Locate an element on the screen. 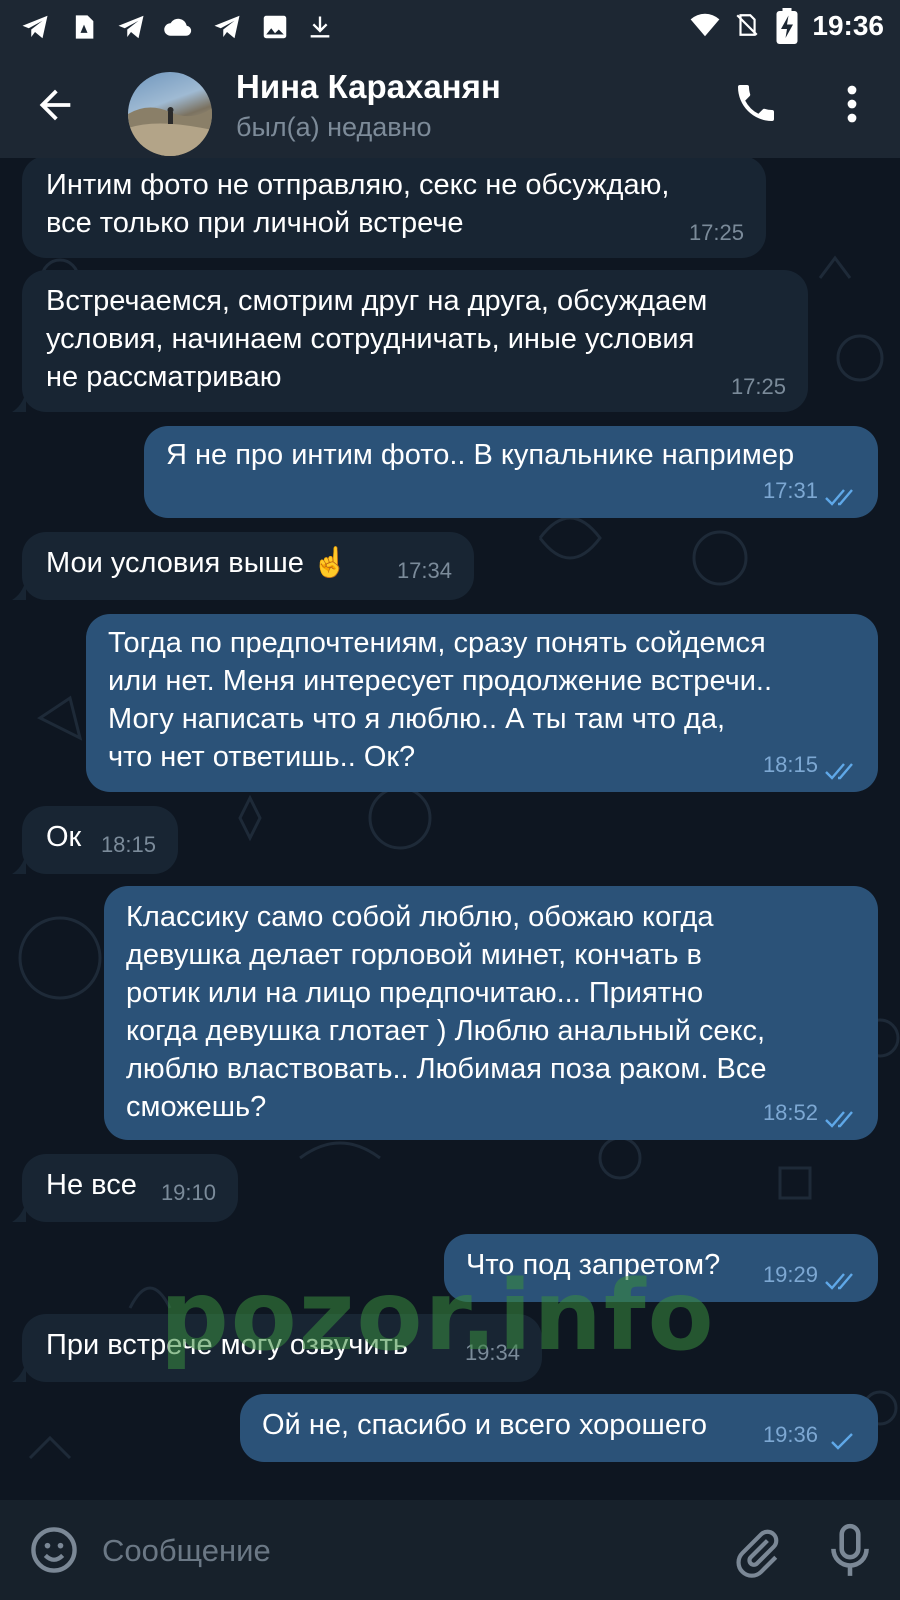  incoming-message: Мои условия выше ☝️ 17:34 is located at coordinates (243, 566).